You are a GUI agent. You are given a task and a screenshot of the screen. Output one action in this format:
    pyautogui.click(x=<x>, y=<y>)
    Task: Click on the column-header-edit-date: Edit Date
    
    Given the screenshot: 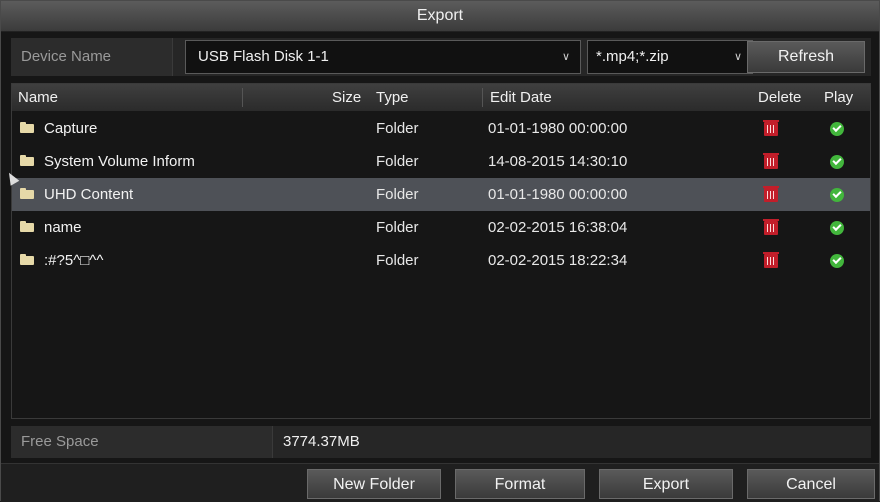 What is the action you would take?
    pyautogui.click(x=521, y=97)
    